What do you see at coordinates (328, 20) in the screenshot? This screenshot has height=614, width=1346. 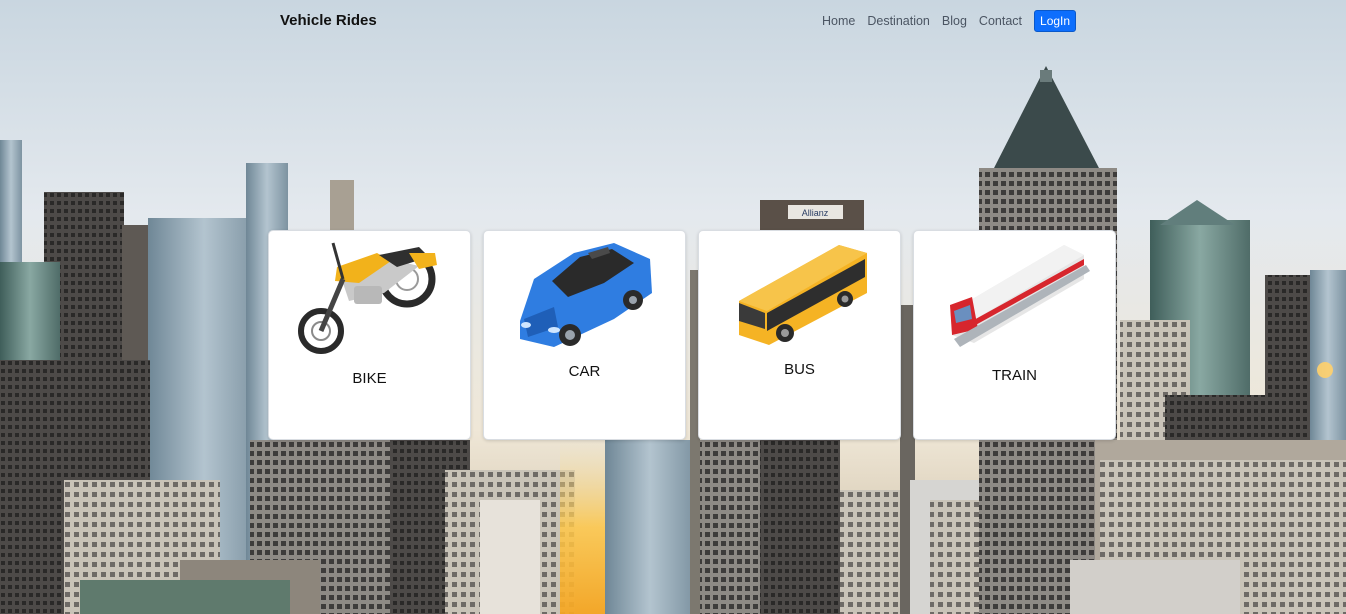 I see `brand-title: Vehicle Rides` at bounding box center [328, 20].